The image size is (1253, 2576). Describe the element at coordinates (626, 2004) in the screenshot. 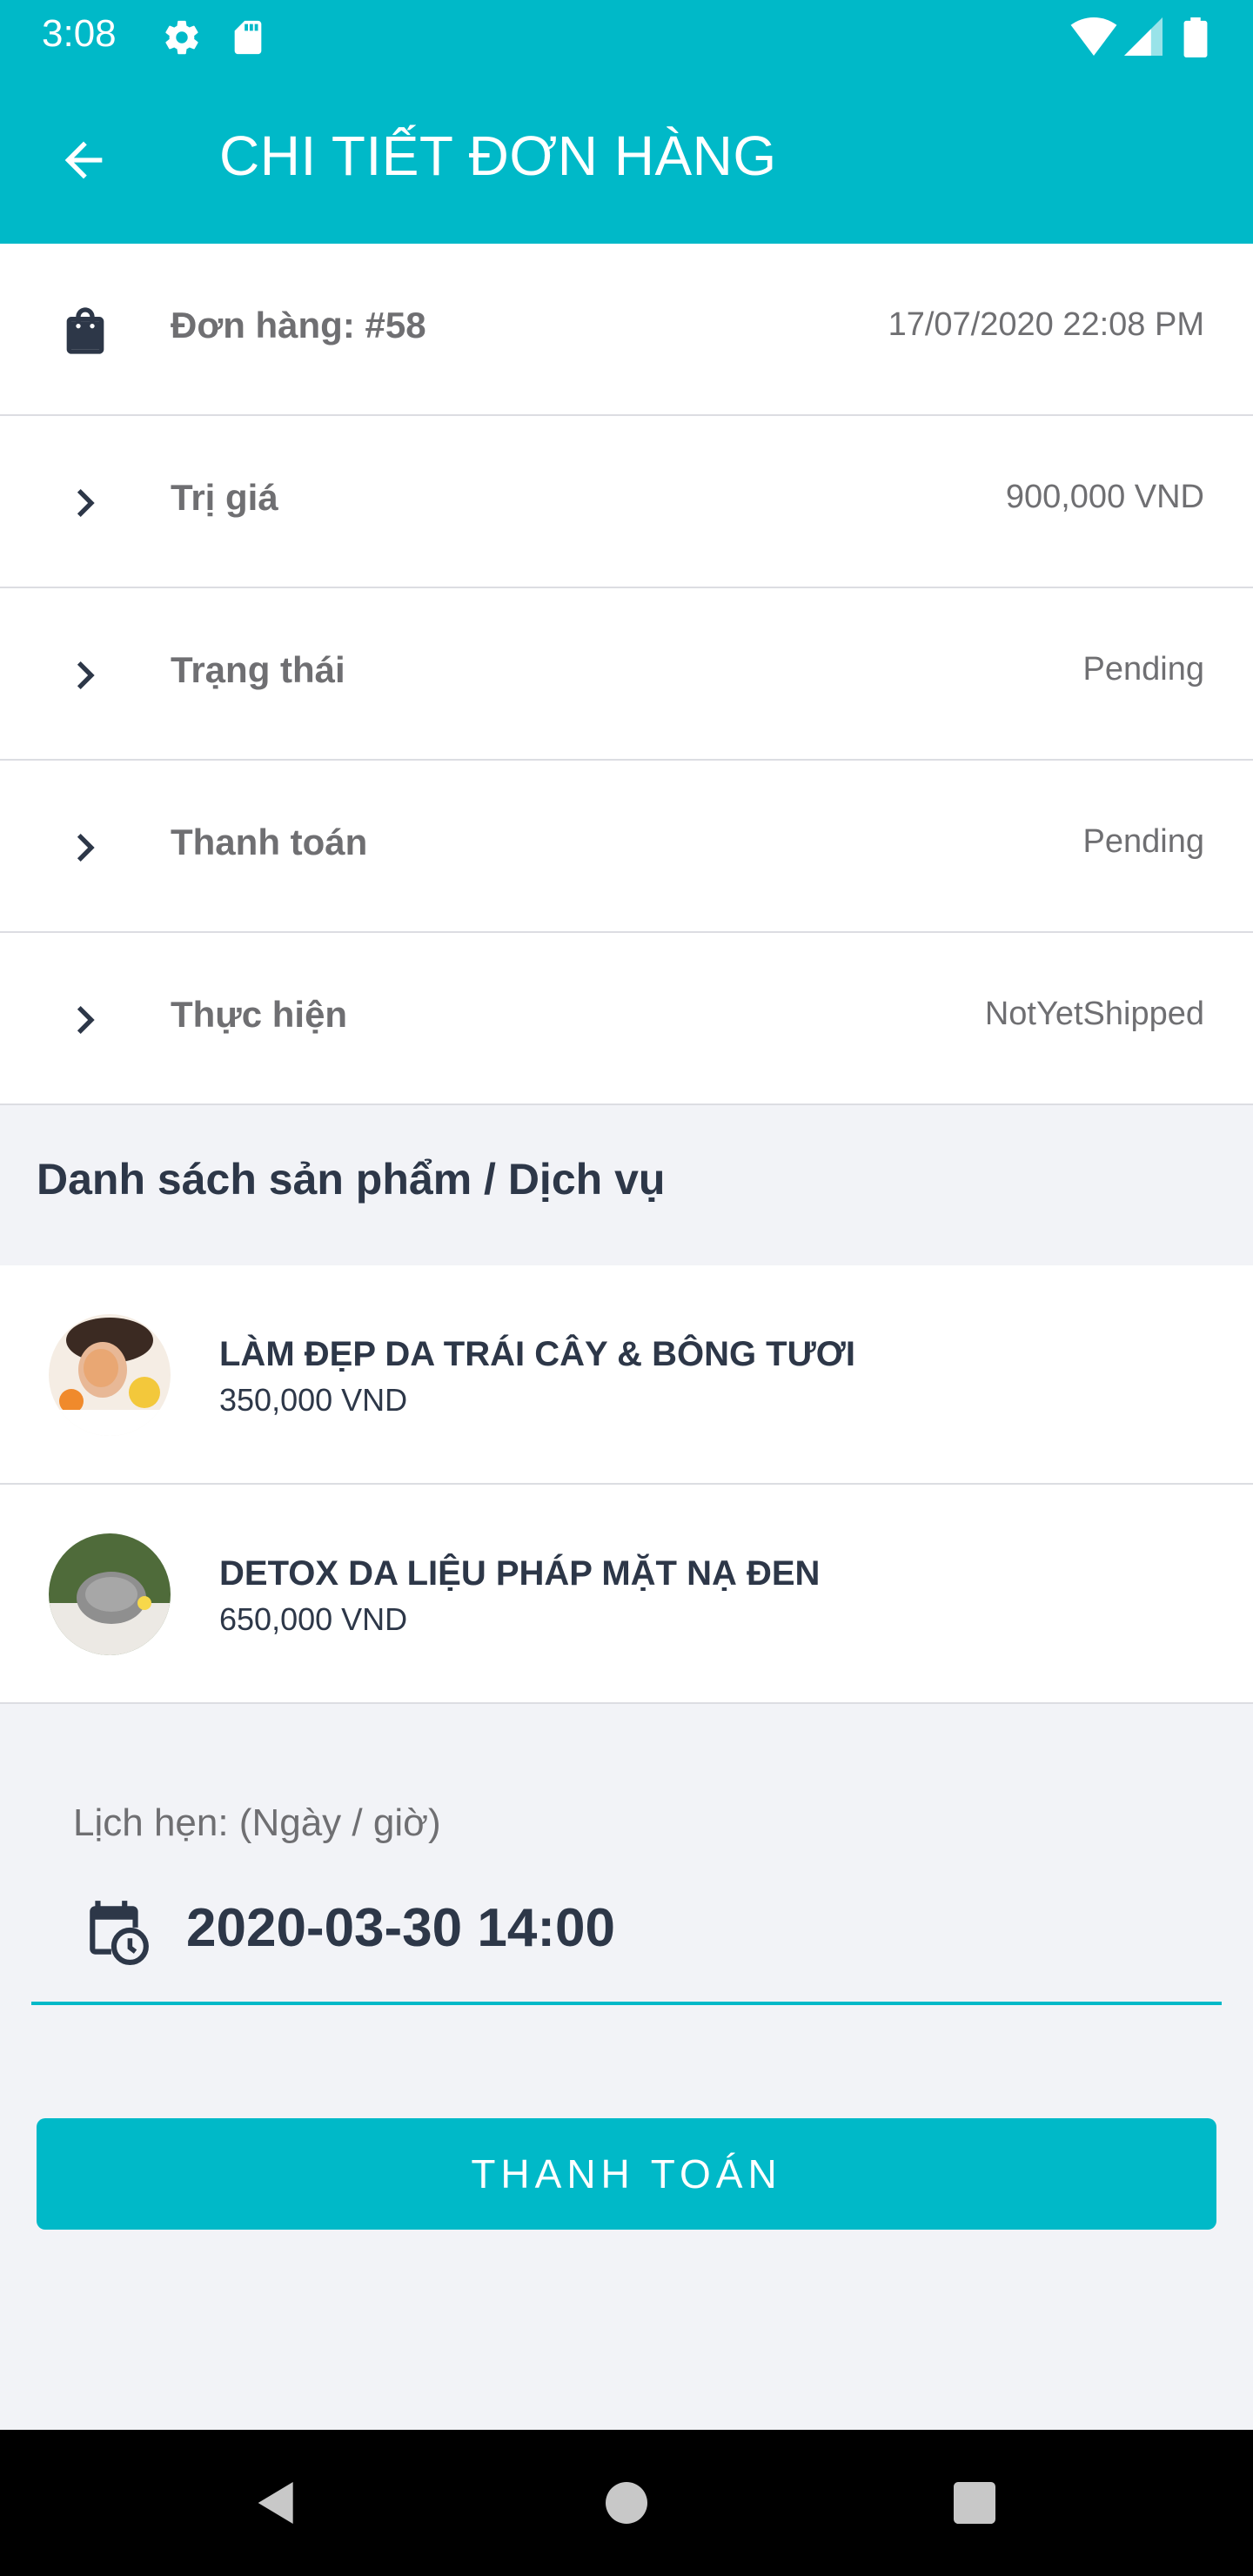

I see `appointment-underline` at that location.